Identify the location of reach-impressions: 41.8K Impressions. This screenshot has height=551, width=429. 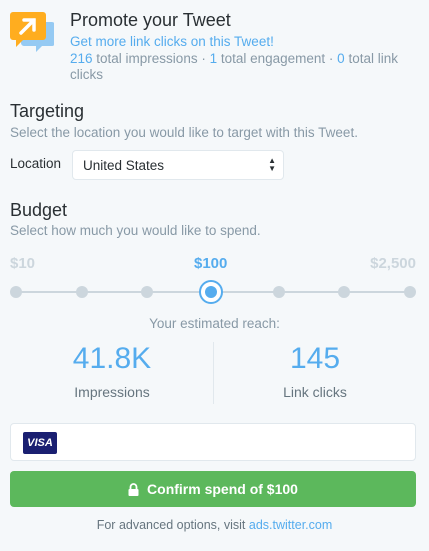
(112, 371).